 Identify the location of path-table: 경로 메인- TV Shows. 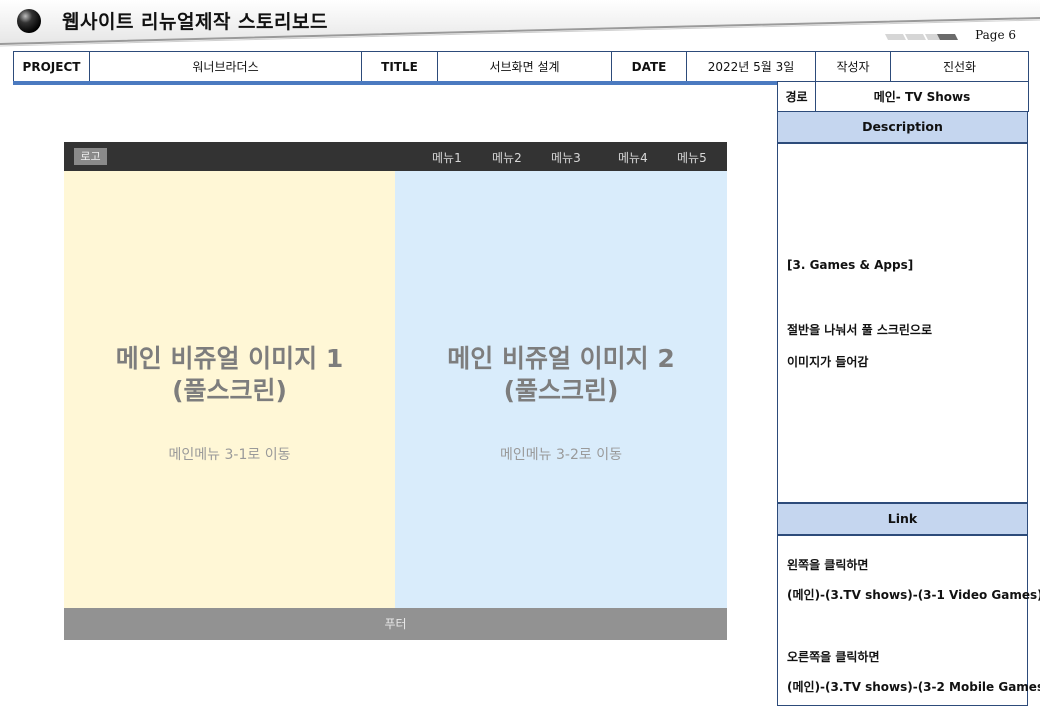
(903, 96).